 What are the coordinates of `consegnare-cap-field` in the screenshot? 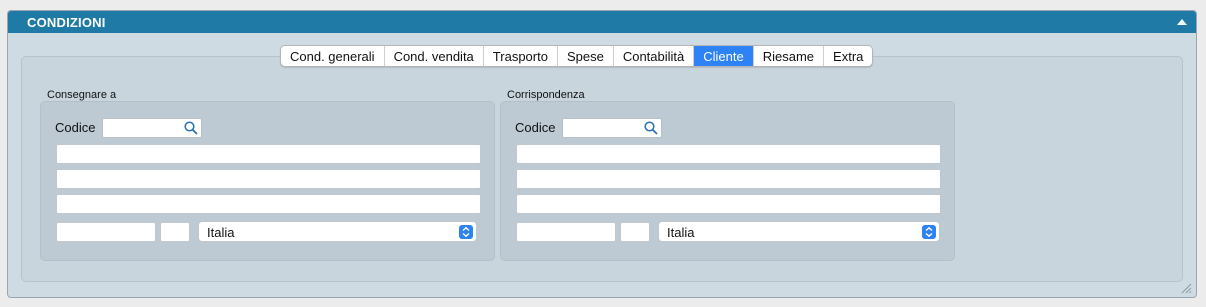 It's located at (106, 232).